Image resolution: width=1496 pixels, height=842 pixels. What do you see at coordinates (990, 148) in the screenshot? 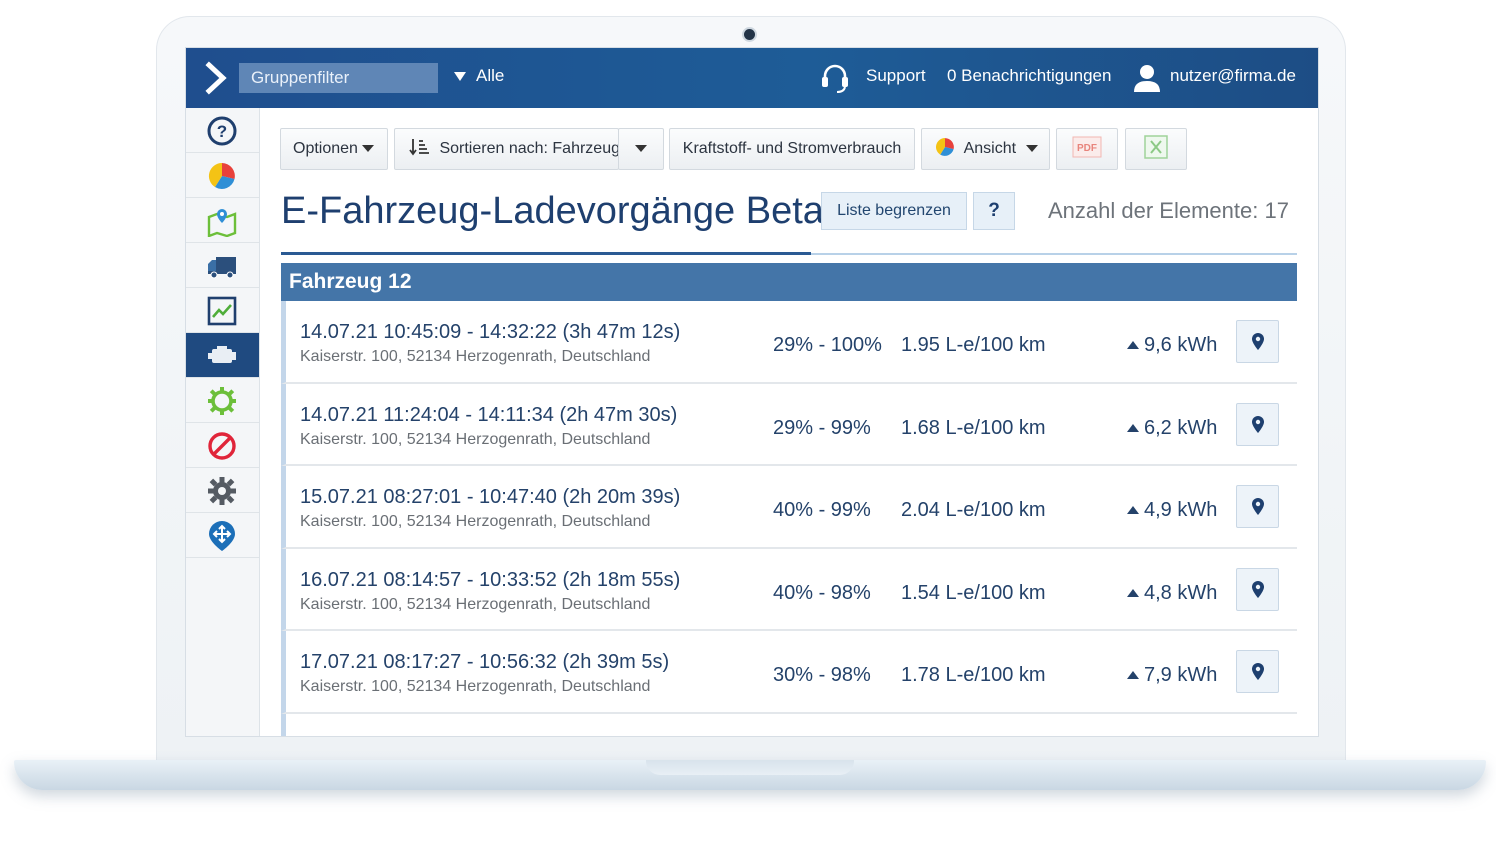
I see `view-label: Ansicht` at bounding box center [990, 148].